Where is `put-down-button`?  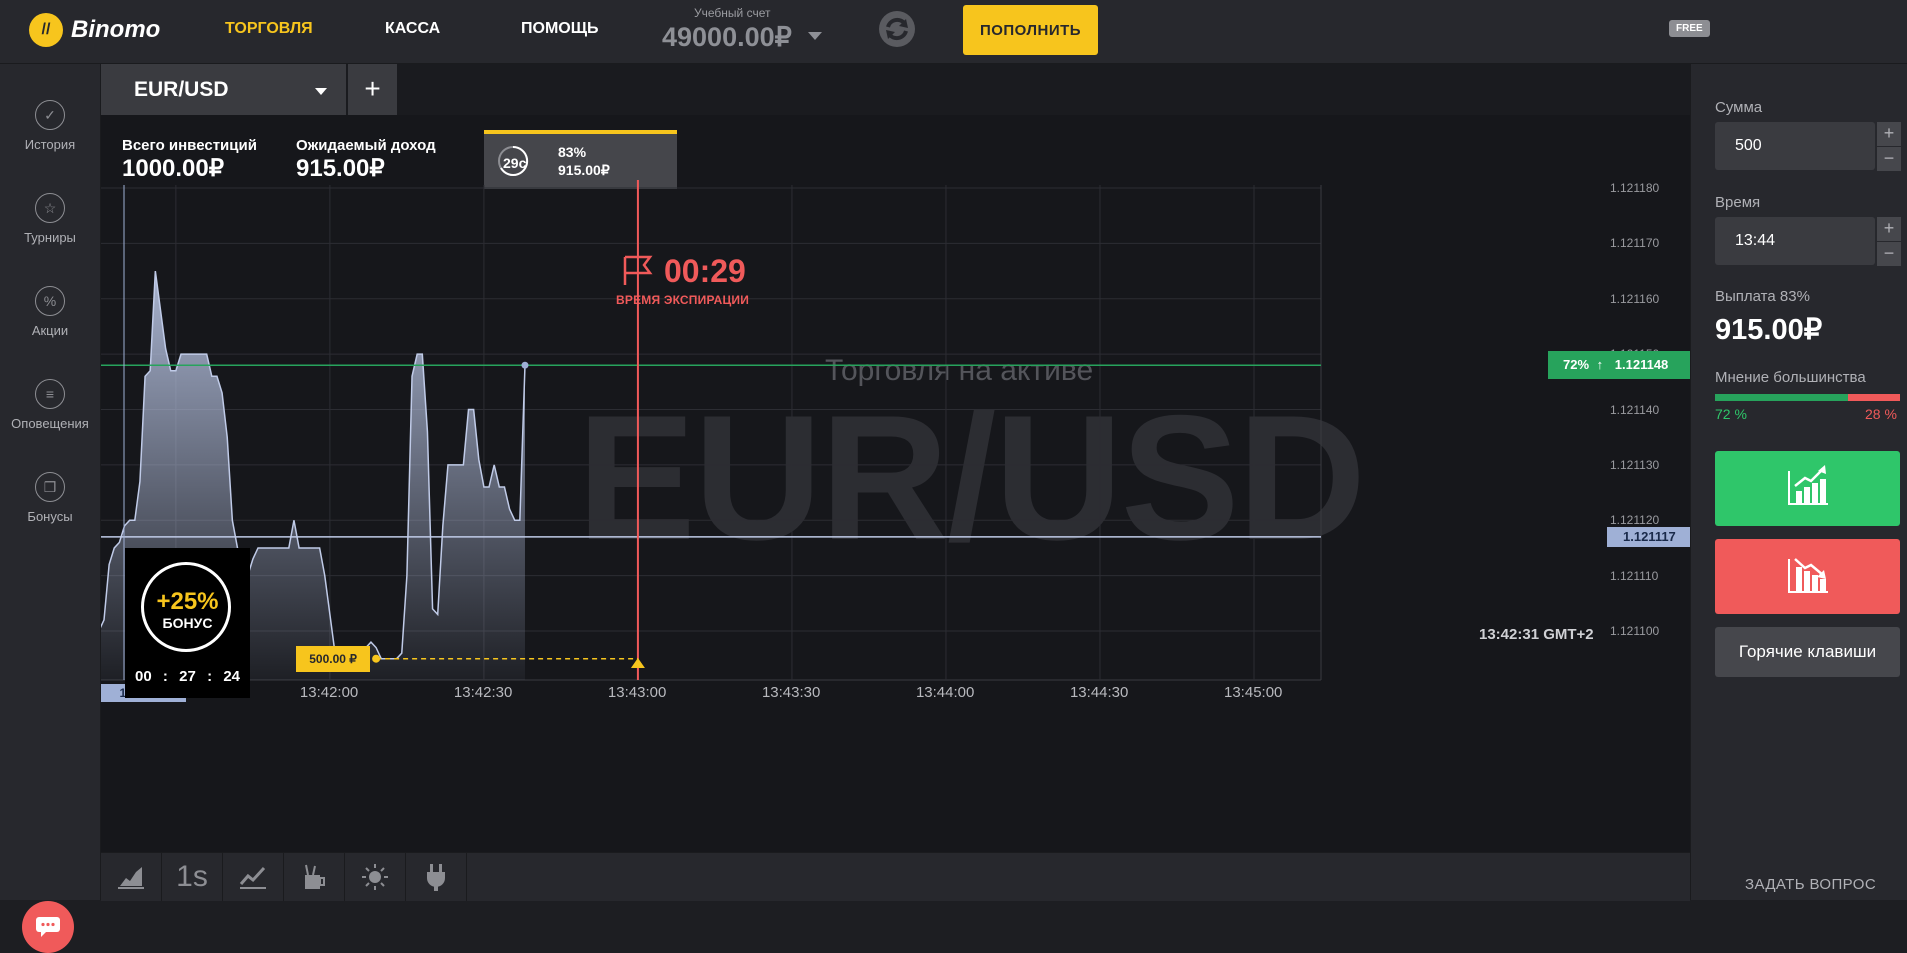 put-down-button is located at coordinates (1807, 576).